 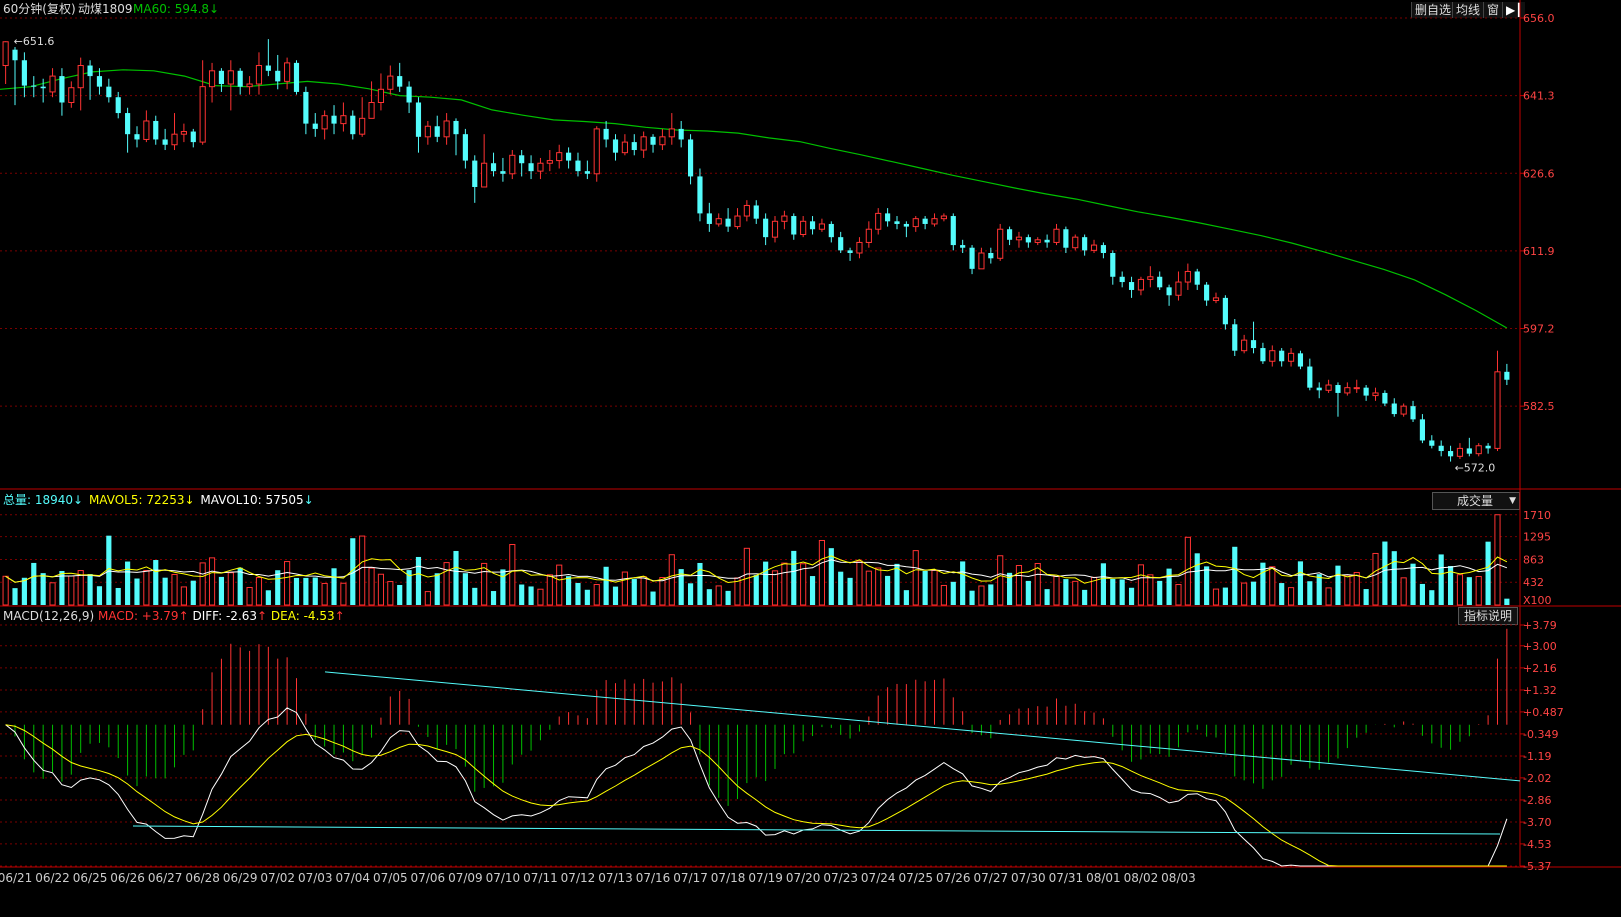 What do you see at coordinates (991, 878) in the screenshot?
I see `x-tick-label: 07/27` at bounding box center [991, 878].